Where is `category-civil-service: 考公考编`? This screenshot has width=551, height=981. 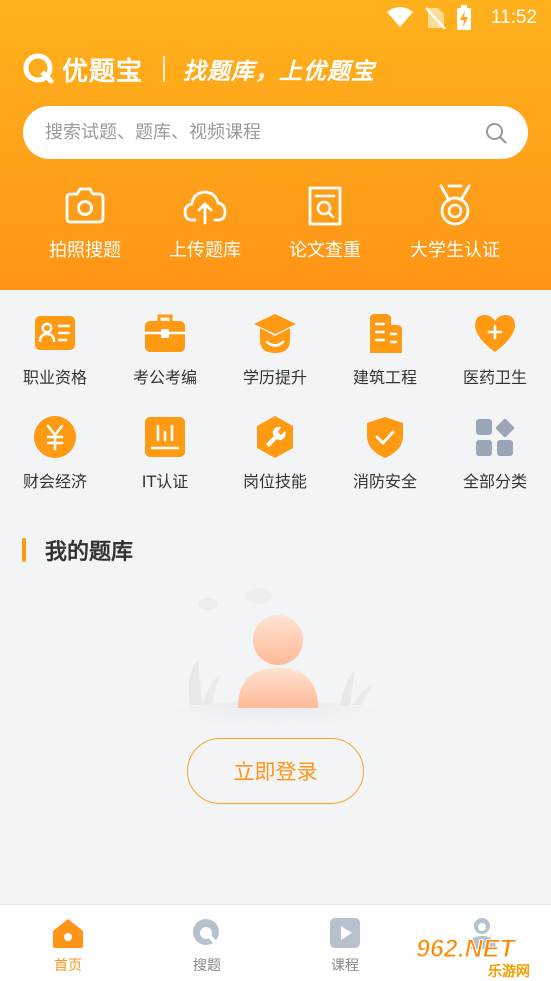
category-civil-service: 考公考编 is located at coordinates (165, 349).